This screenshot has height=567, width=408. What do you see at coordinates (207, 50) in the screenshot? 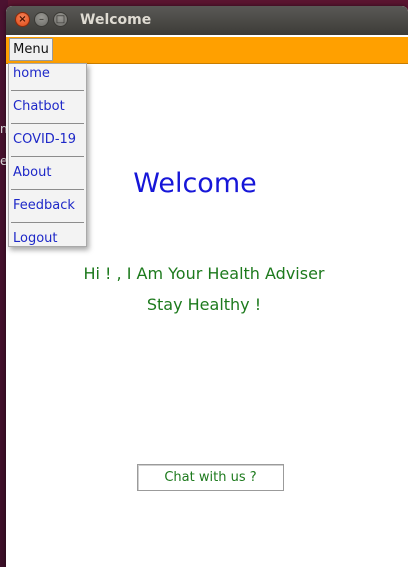
I see `menu-bar: Menu` at bounding box center [207, 50].